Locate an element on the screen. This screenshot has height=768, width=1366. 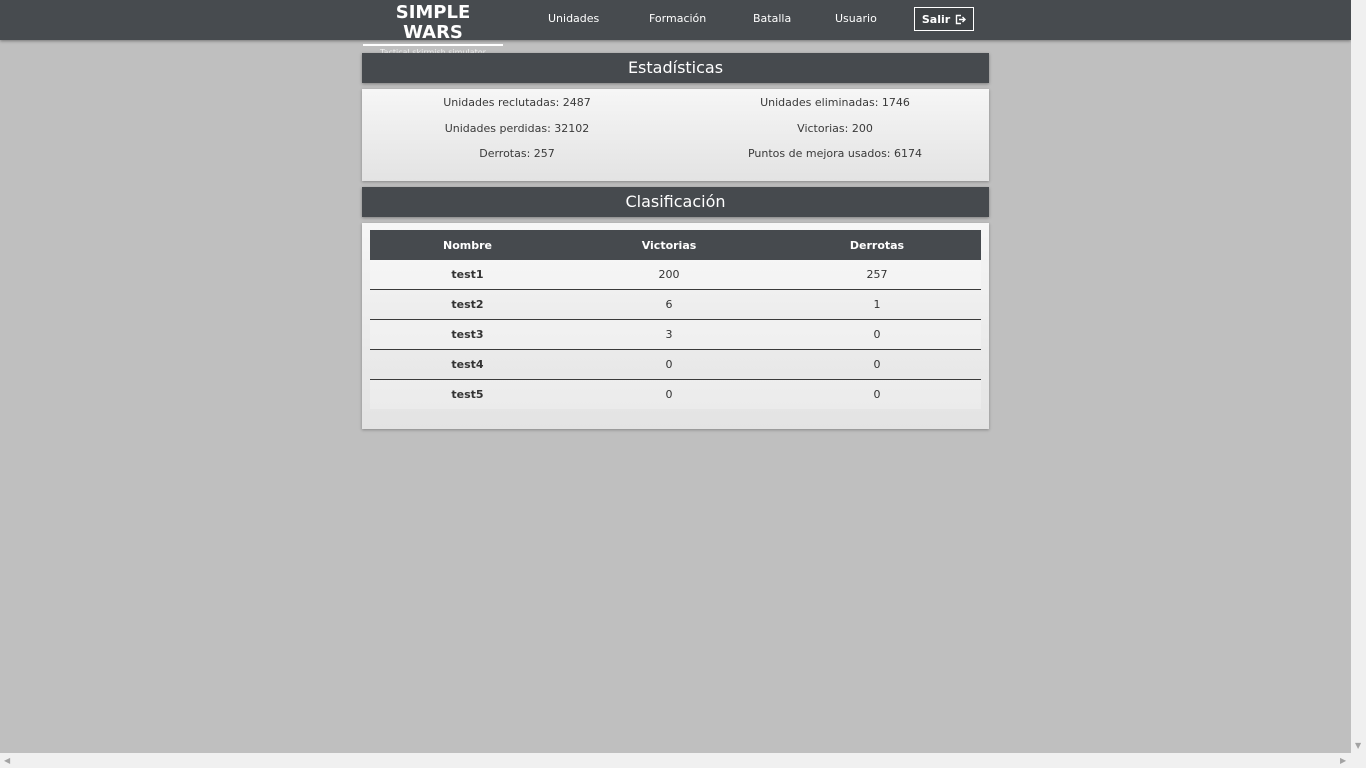
stat-defeats: Derrotas: 257 is located at coordinates (517, 153).